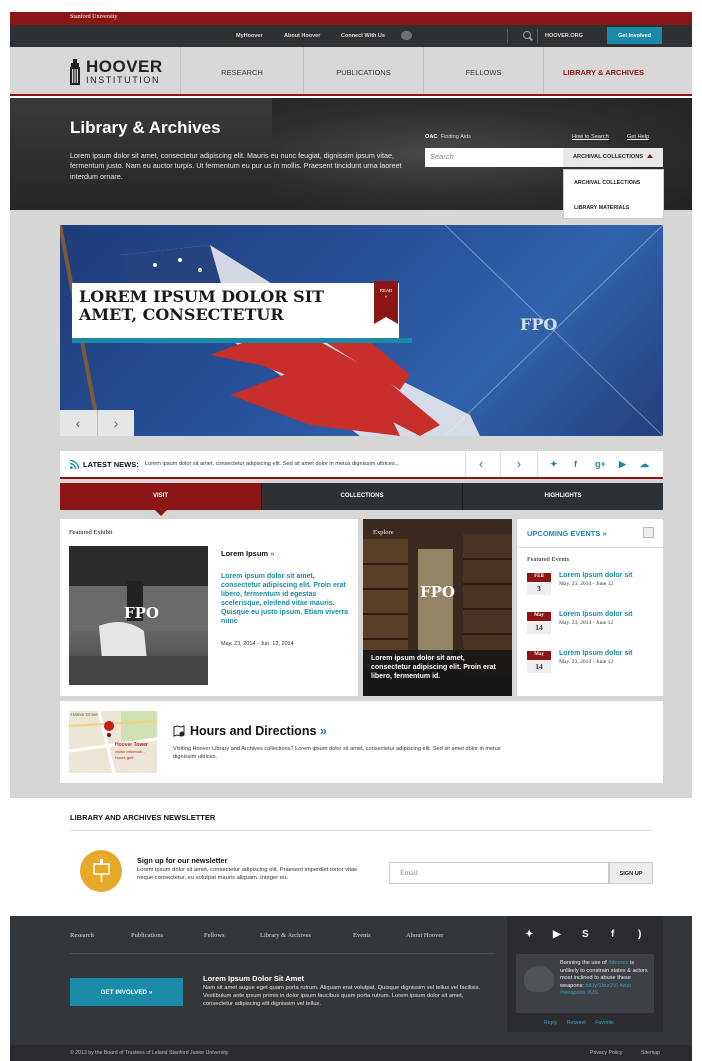 The image size is (702, 1061). I want to click on footer-link-about: About Hoover, so click(424, 935).